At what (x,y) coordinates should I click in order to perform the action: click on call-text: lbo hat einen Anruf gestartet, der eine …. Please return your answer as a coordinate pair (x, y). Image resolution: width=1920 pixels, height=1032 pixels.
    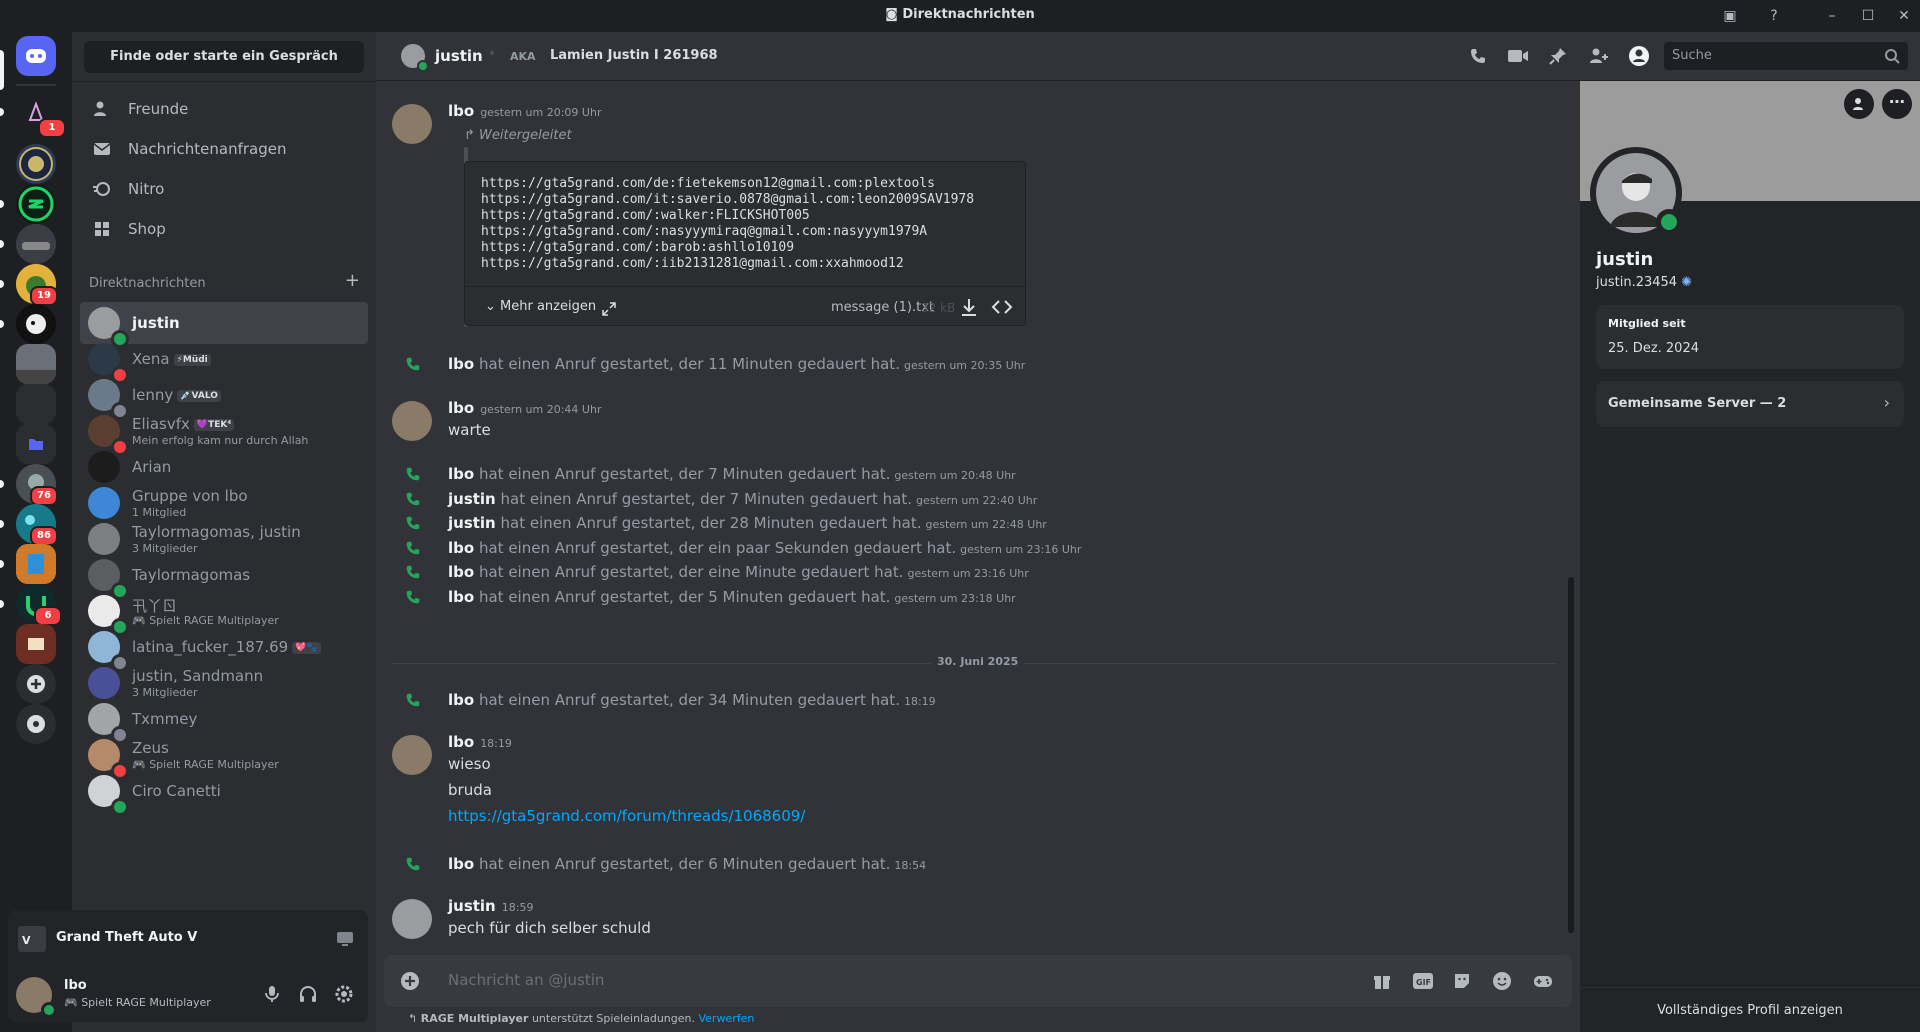
    Looking at the image, I should click on (738, 572).